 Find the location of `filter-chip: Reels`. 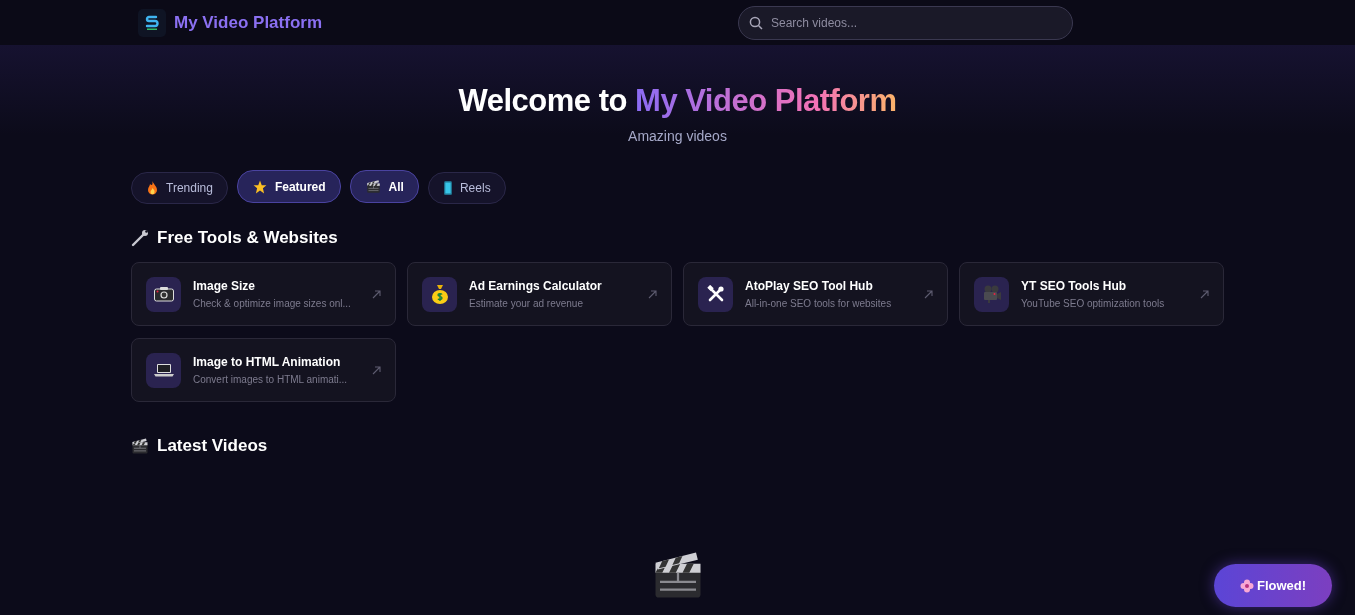

filter-chip: Reels is located at coordinates (466, 188).